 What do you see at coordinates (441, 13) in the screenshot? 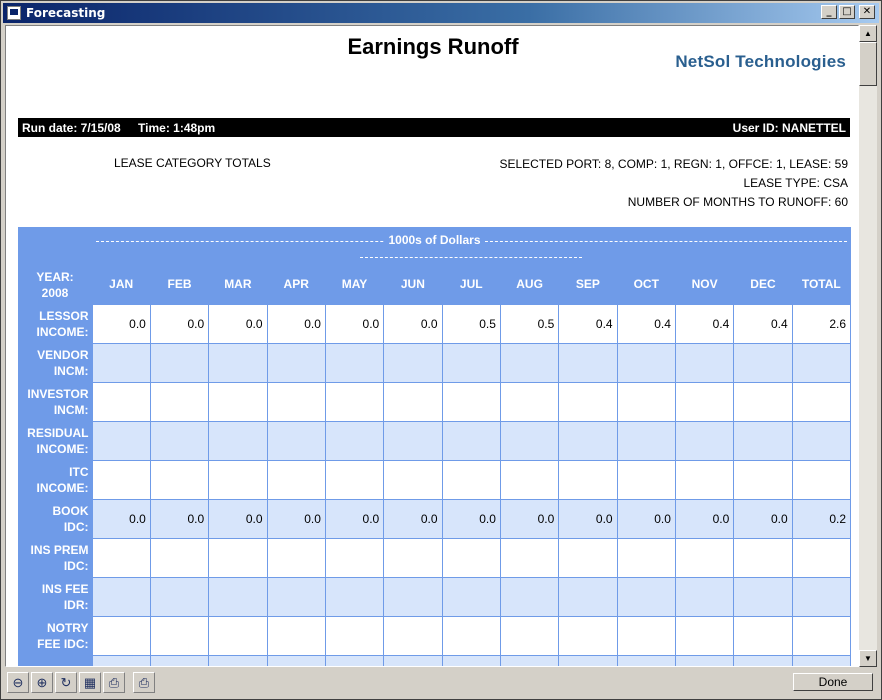
I see `title-bar: Forecasting _ □ ✕` at bounding box center [441, 13].